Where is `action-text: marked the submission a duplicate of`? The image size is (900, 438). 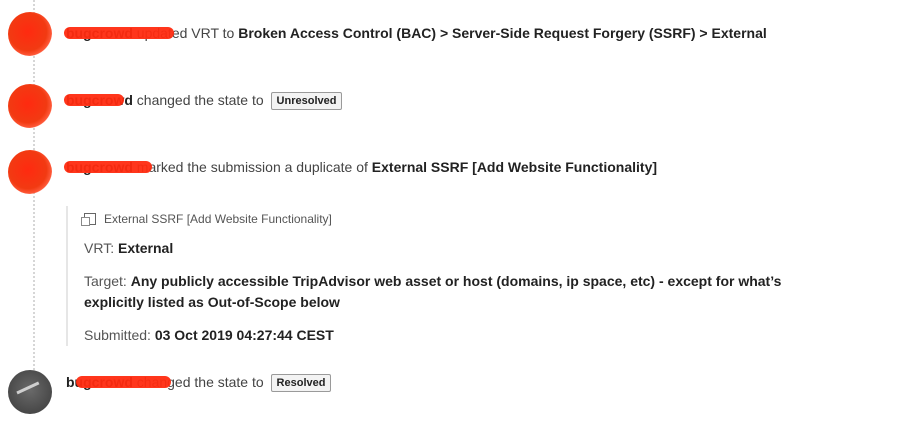 action-text: marked the submission a duplicate of is located at coordinates (252, 167).